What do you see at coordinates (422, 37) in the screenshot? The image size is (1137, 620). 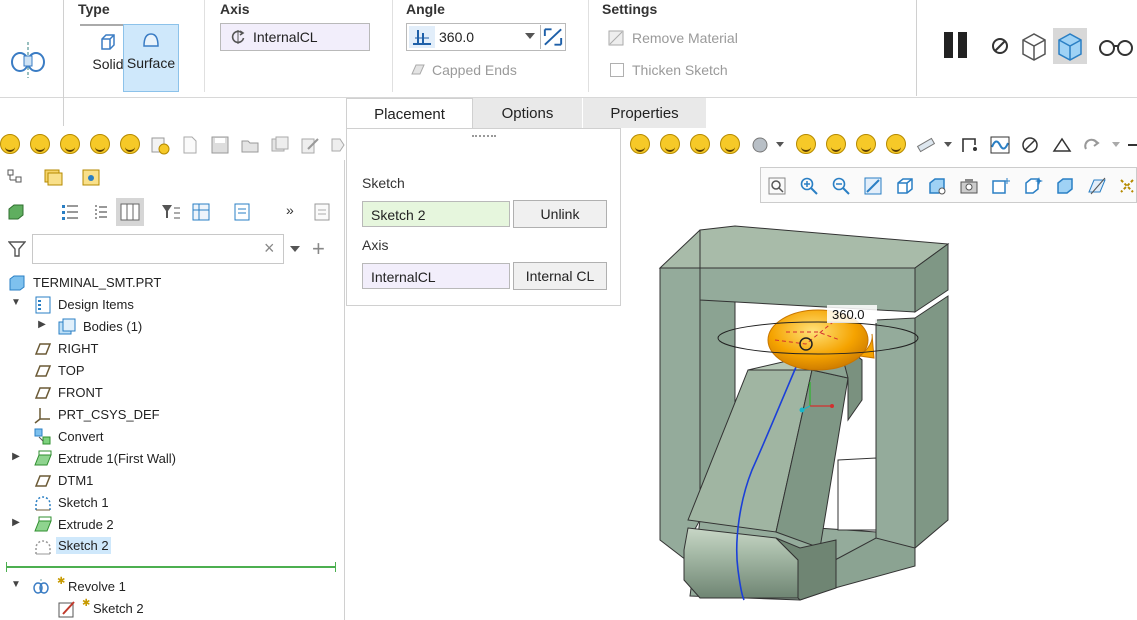 I see `angle-from-sketch-icon` at bounding box center [422, 37].